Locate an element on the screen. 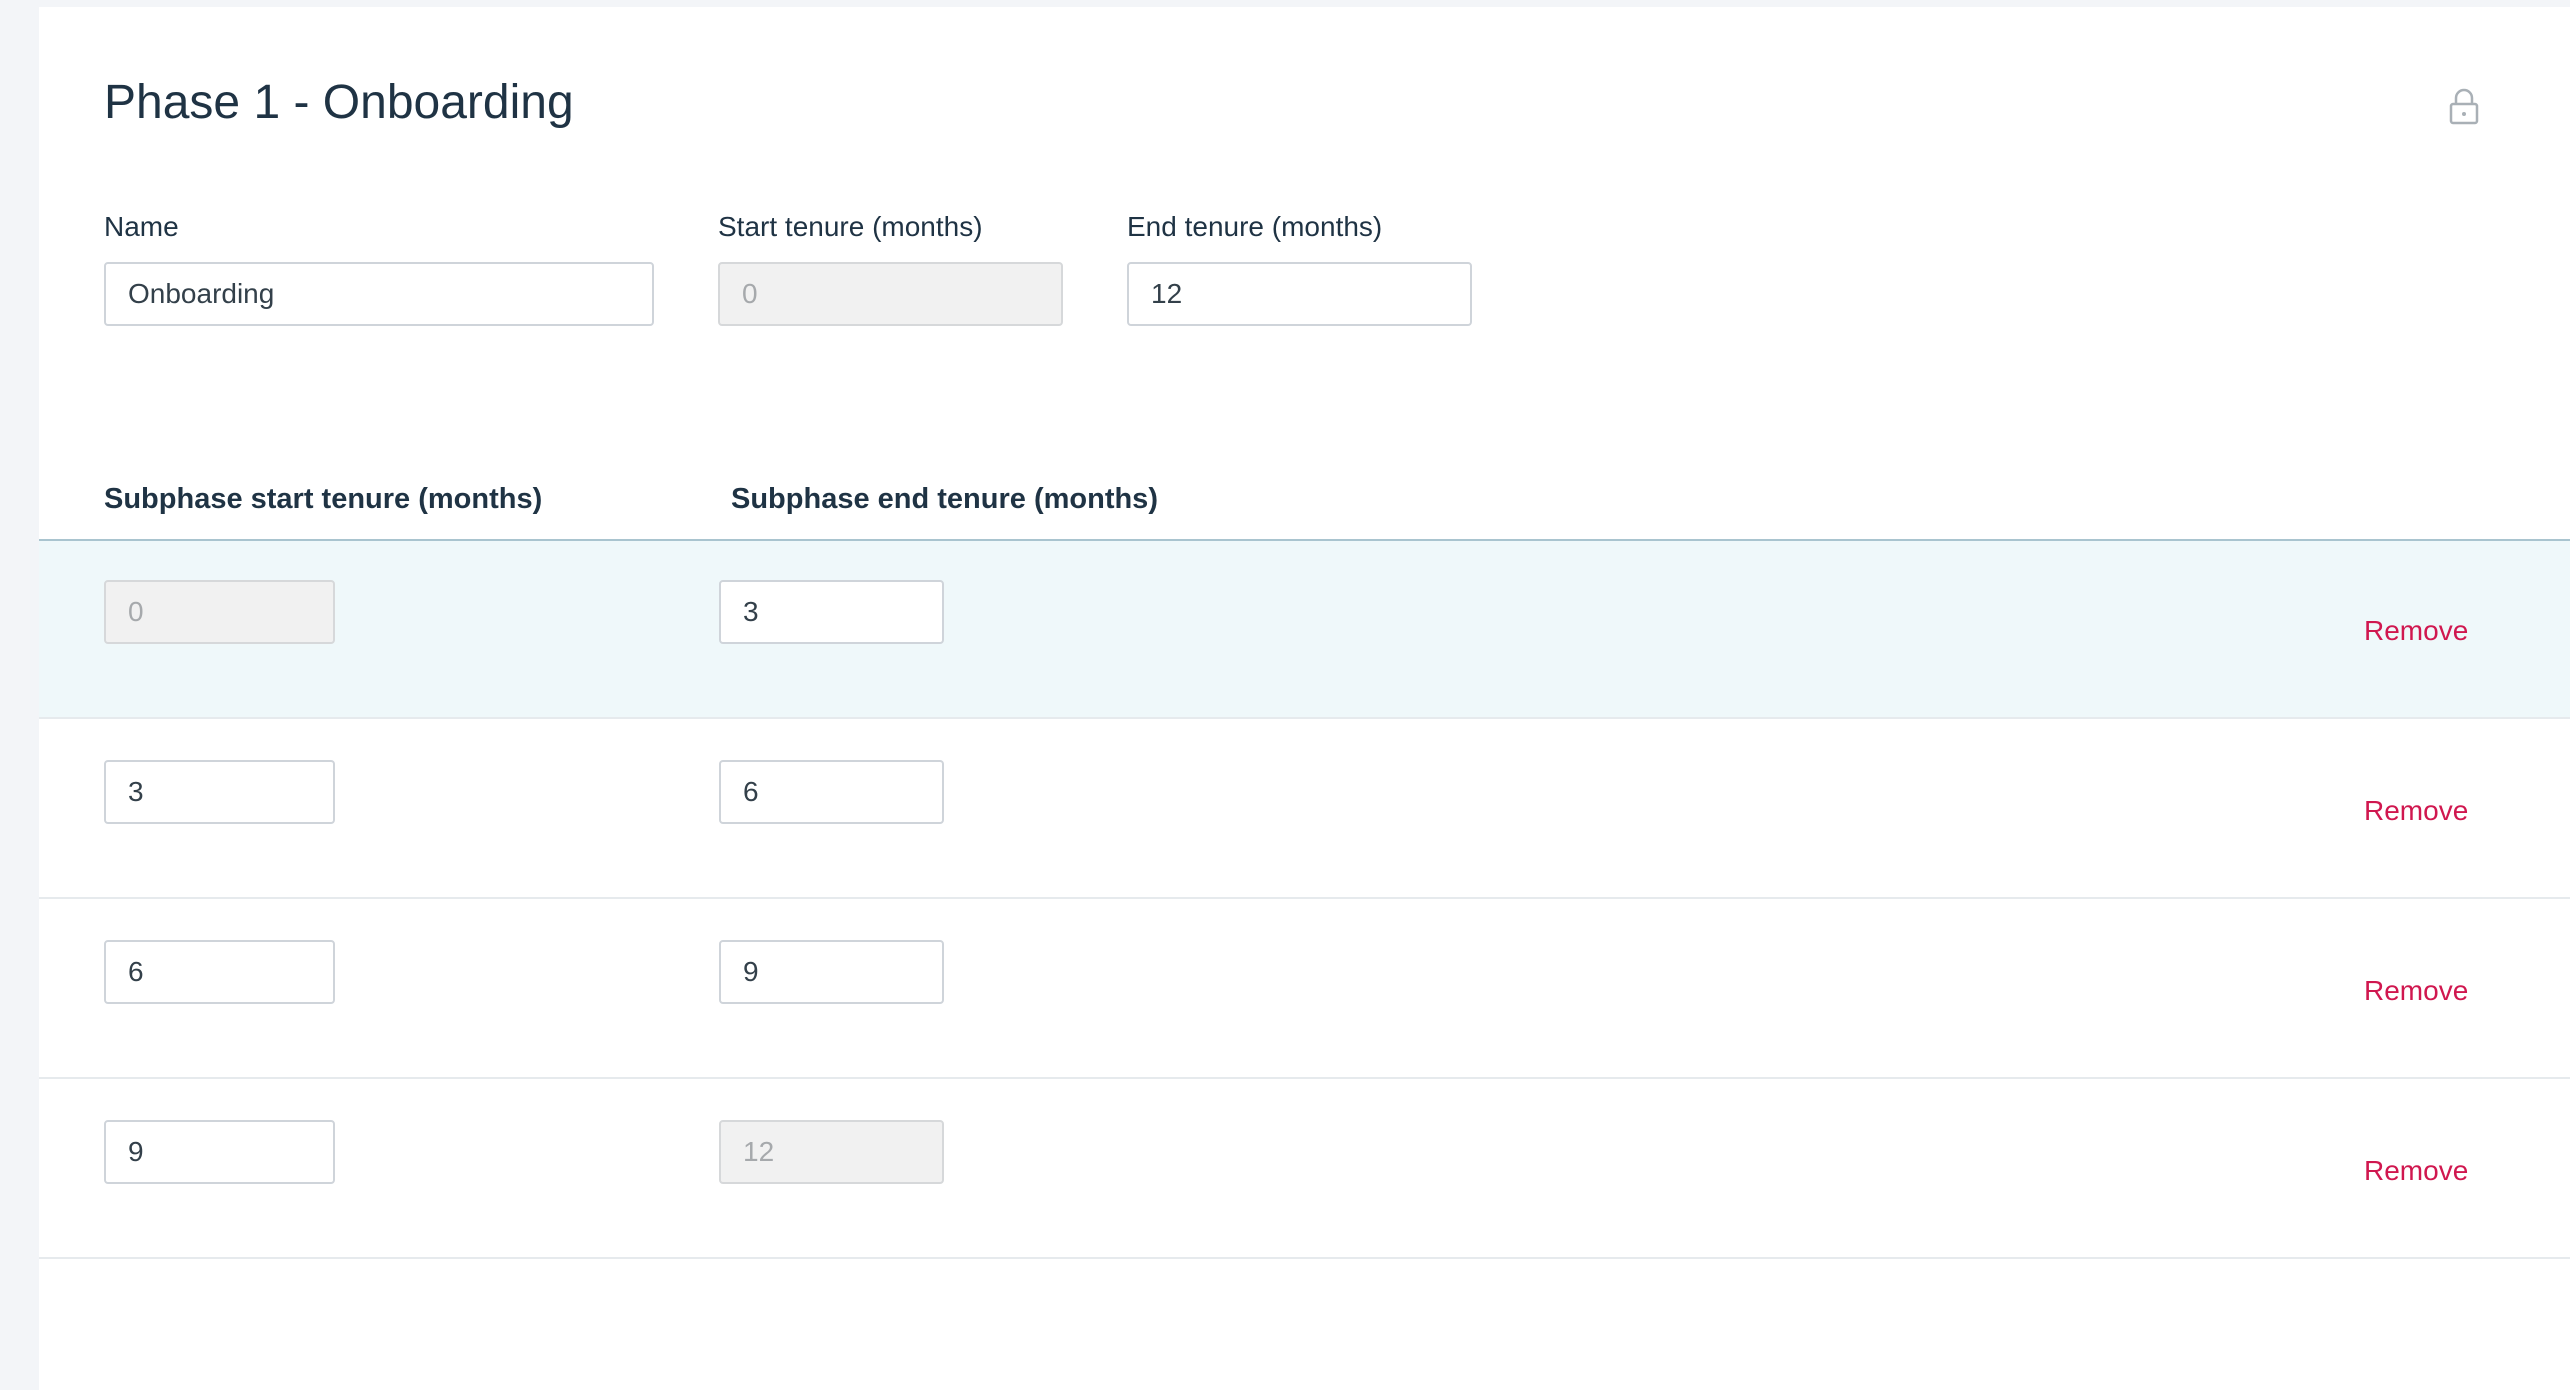 This screenshot has width=2570, height=1390. end-tenure-field is located at coordinates (1299, 294).